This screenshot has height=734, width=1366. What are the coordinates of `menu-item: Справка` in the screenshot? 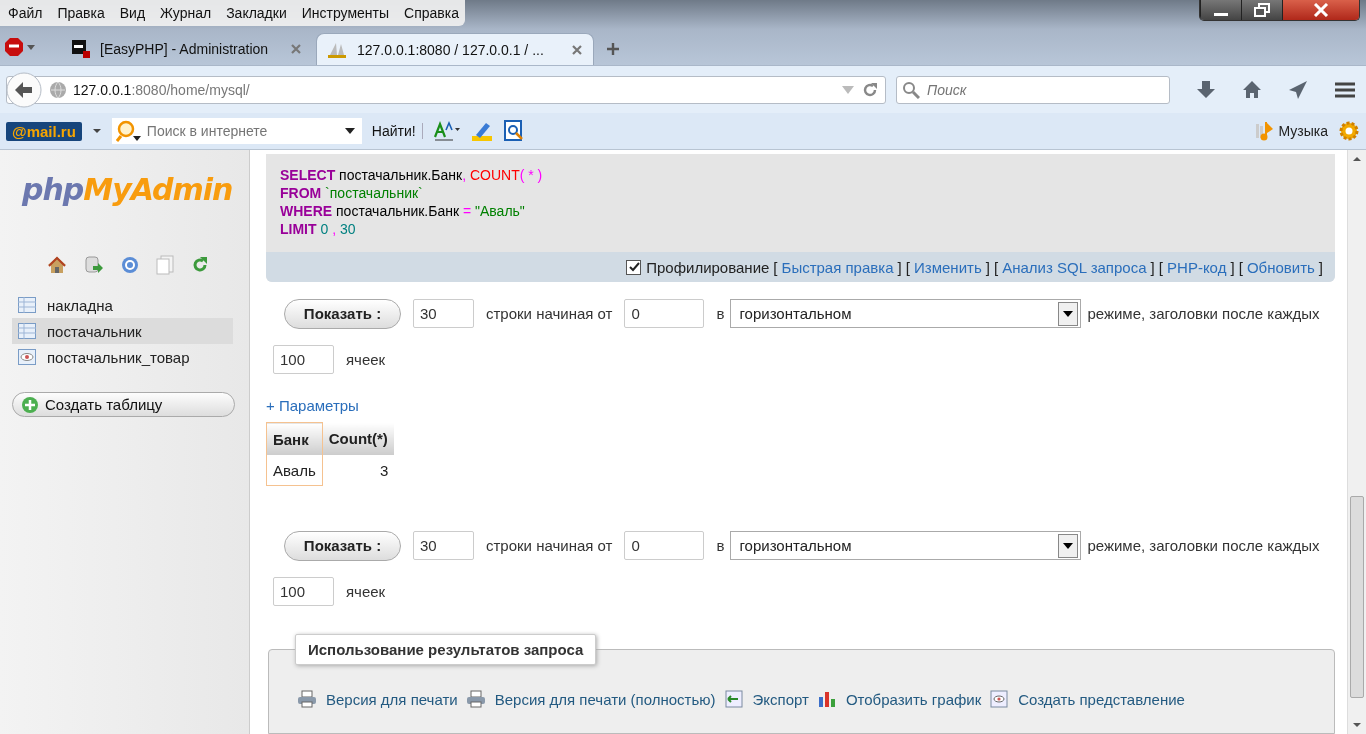 It's located at (431, 13).